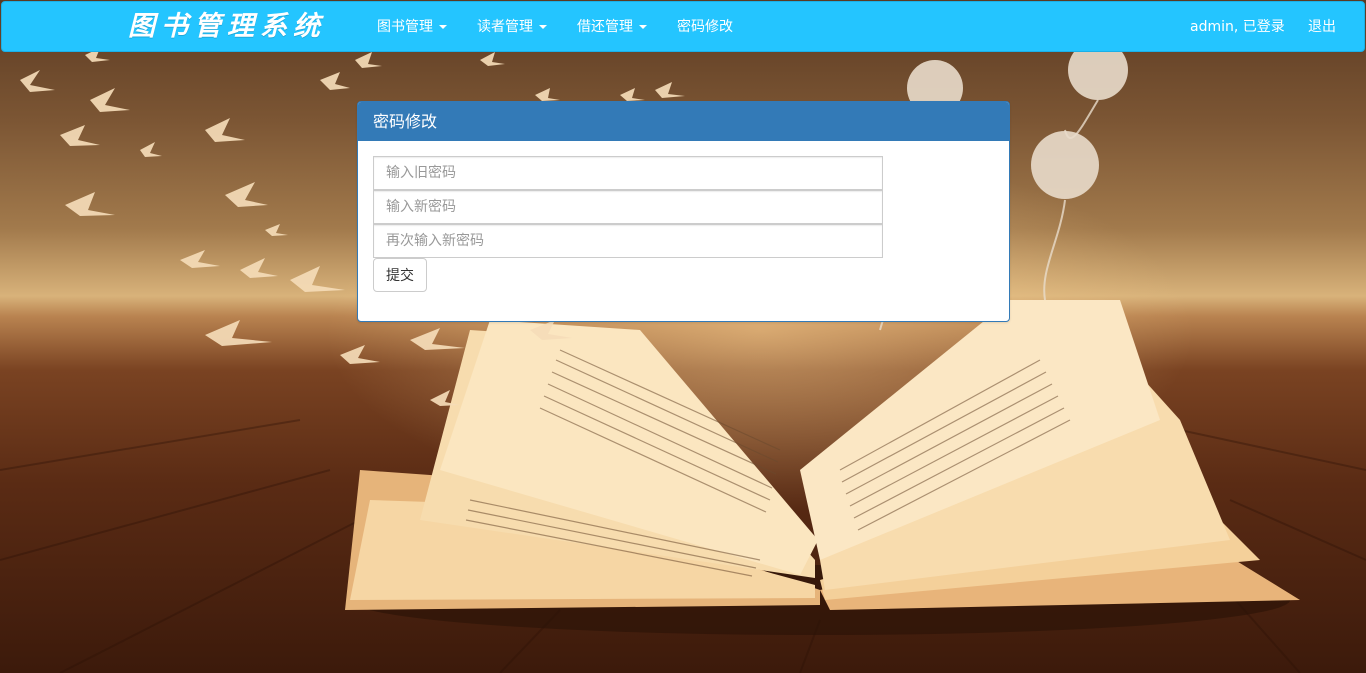 Image resolution: width=1366 pixels, height=673 pixels. What do you see at coordinates (400, 275) in the screenshot?
I see `submit-button: 提交` at bounding box center [400, 275].